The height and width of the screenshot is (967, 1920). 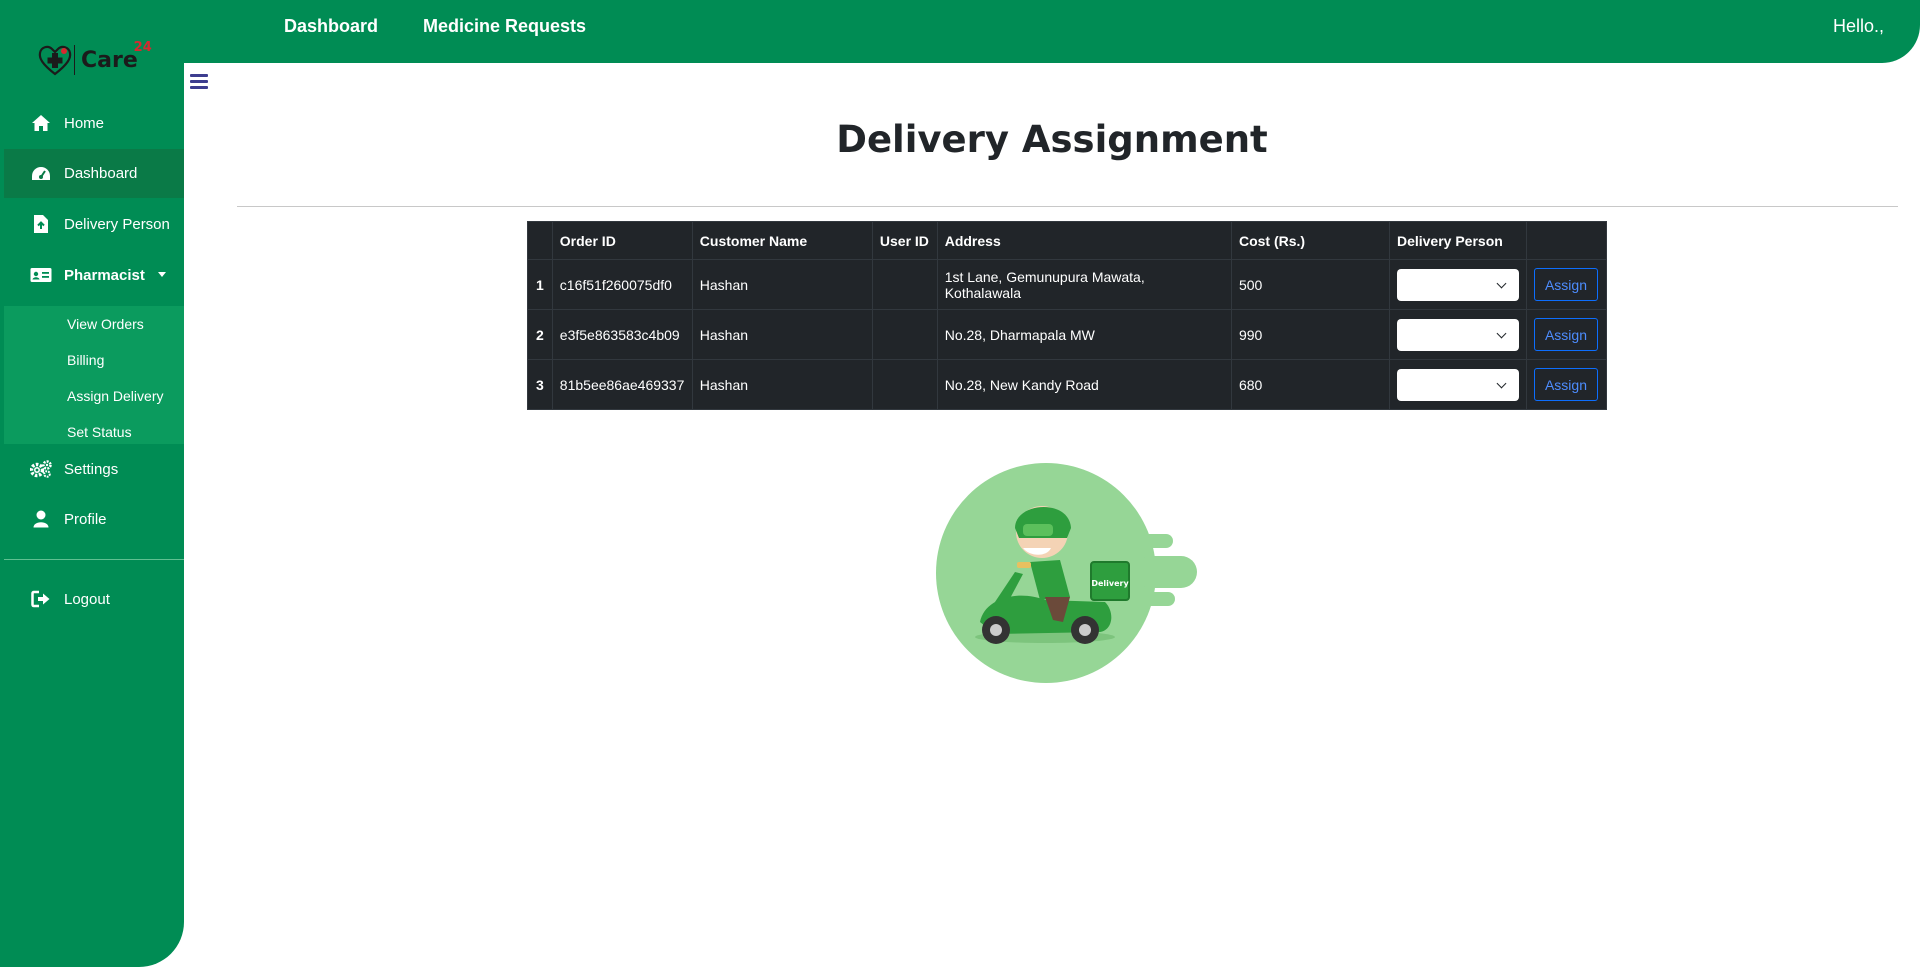 What do you see at coordinates (115, 396) in the screenshot?
I see `submenu-item-assign-delivery: Assign Delivery` at bounding box center [115, 396].